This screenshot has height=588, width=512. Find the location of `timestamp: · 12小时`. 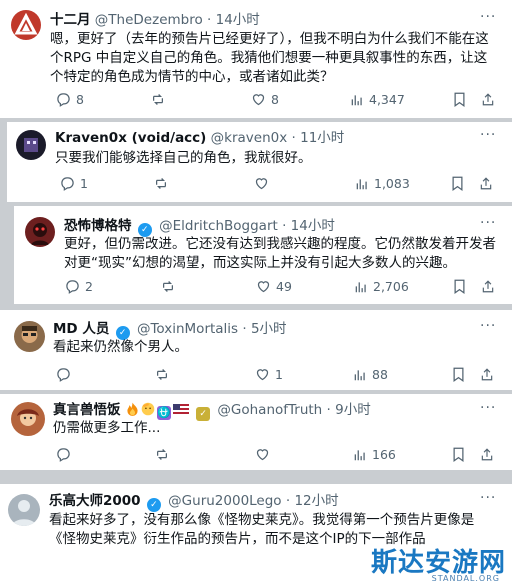

timestamp: · 12小时 is located at coordinates (312, 501).